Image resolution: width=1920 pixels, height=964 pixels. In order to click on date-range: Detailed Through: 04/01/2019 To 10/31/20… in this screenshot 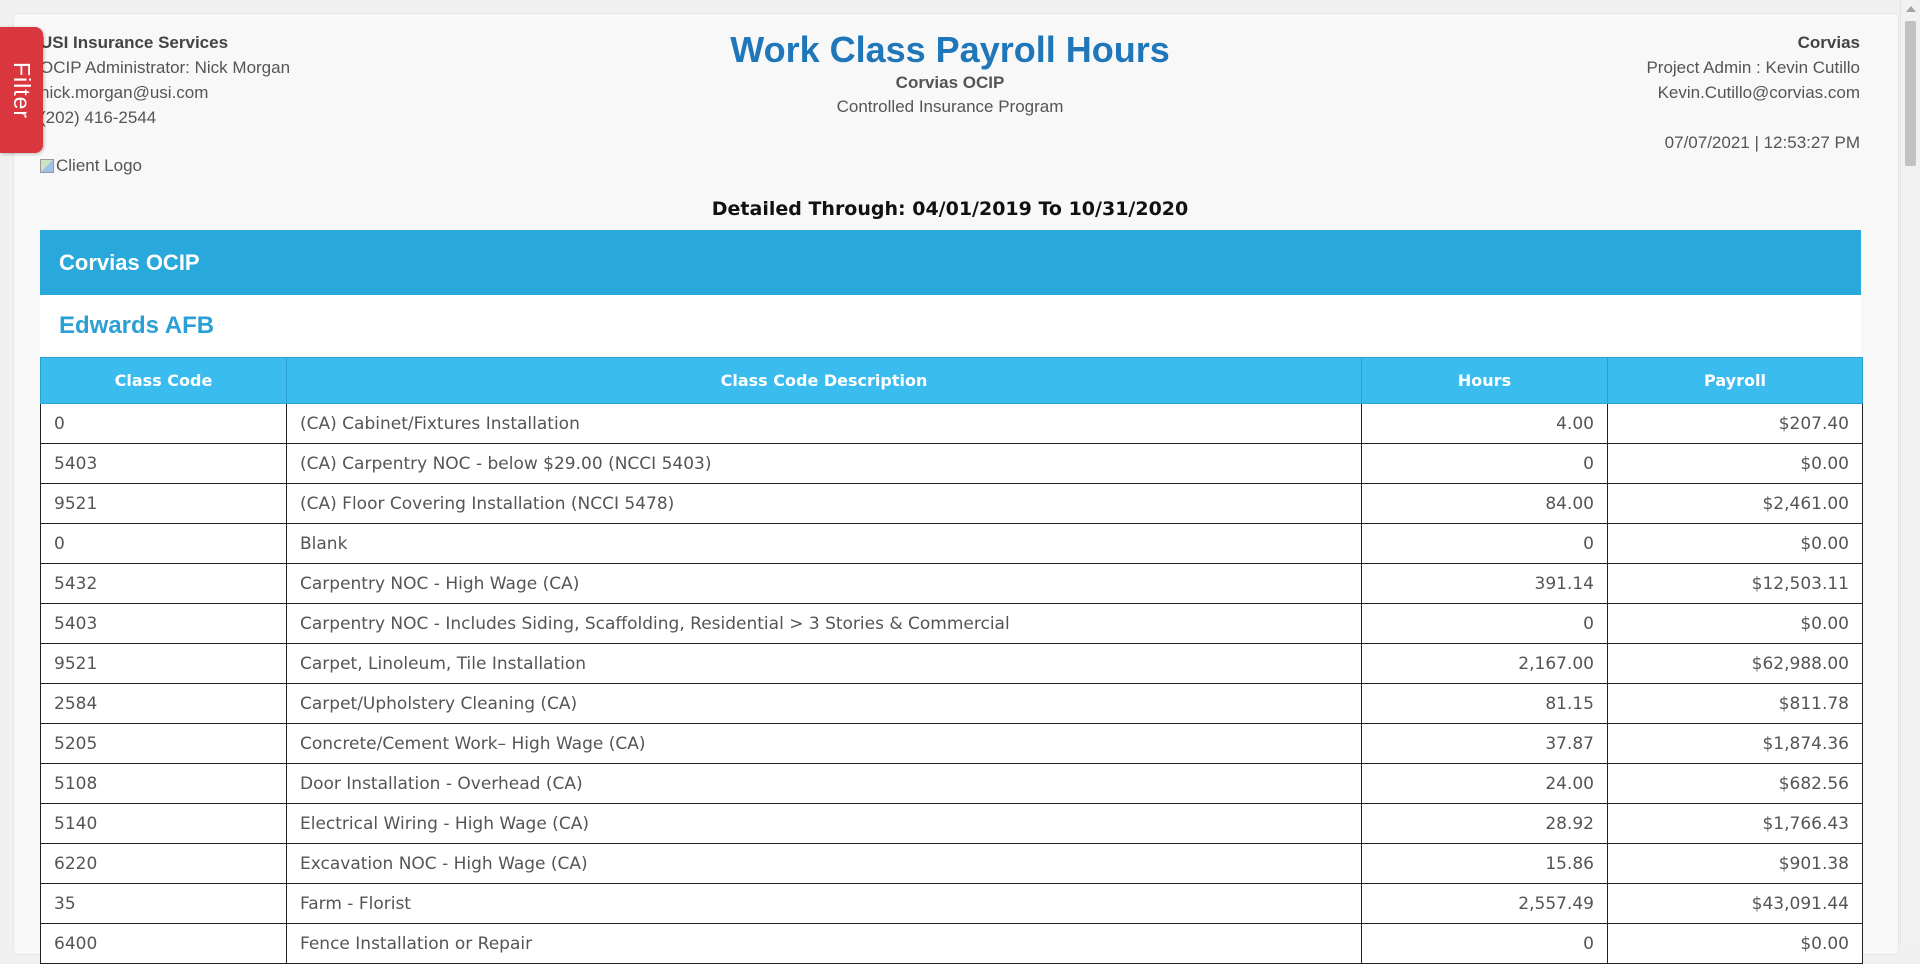, I will do `click(950, 209)`.